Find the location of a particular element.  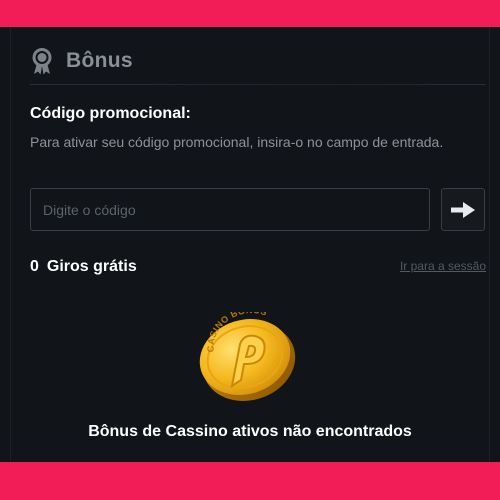

promo-code-input is located at coordinates (230, 209).